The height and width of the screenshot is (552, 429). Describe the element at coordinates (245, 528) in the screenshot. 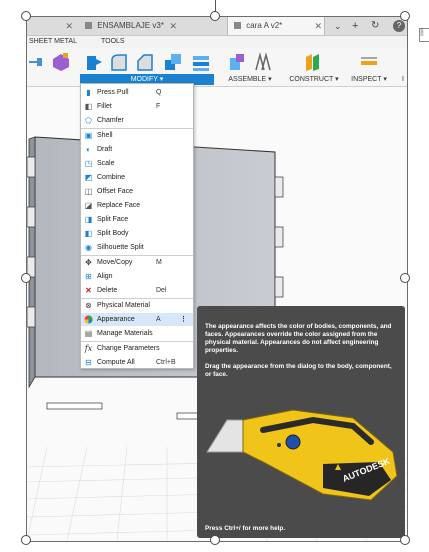

I see `tooltip-help-hint: Press Ctrl+/ for more help.` at that location.